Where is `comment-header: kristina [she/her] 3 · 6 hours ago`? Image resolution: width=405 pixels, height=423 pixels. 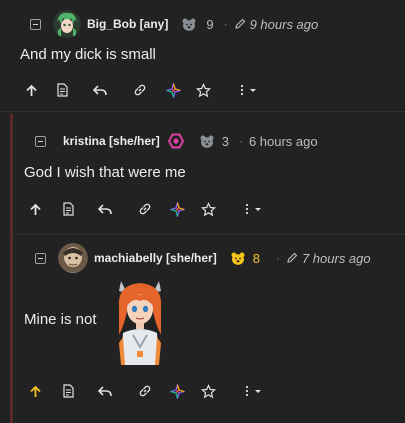
comment-header: kristina [she/her] 3 · 6 hours ago is located at coordinates (176, 141).